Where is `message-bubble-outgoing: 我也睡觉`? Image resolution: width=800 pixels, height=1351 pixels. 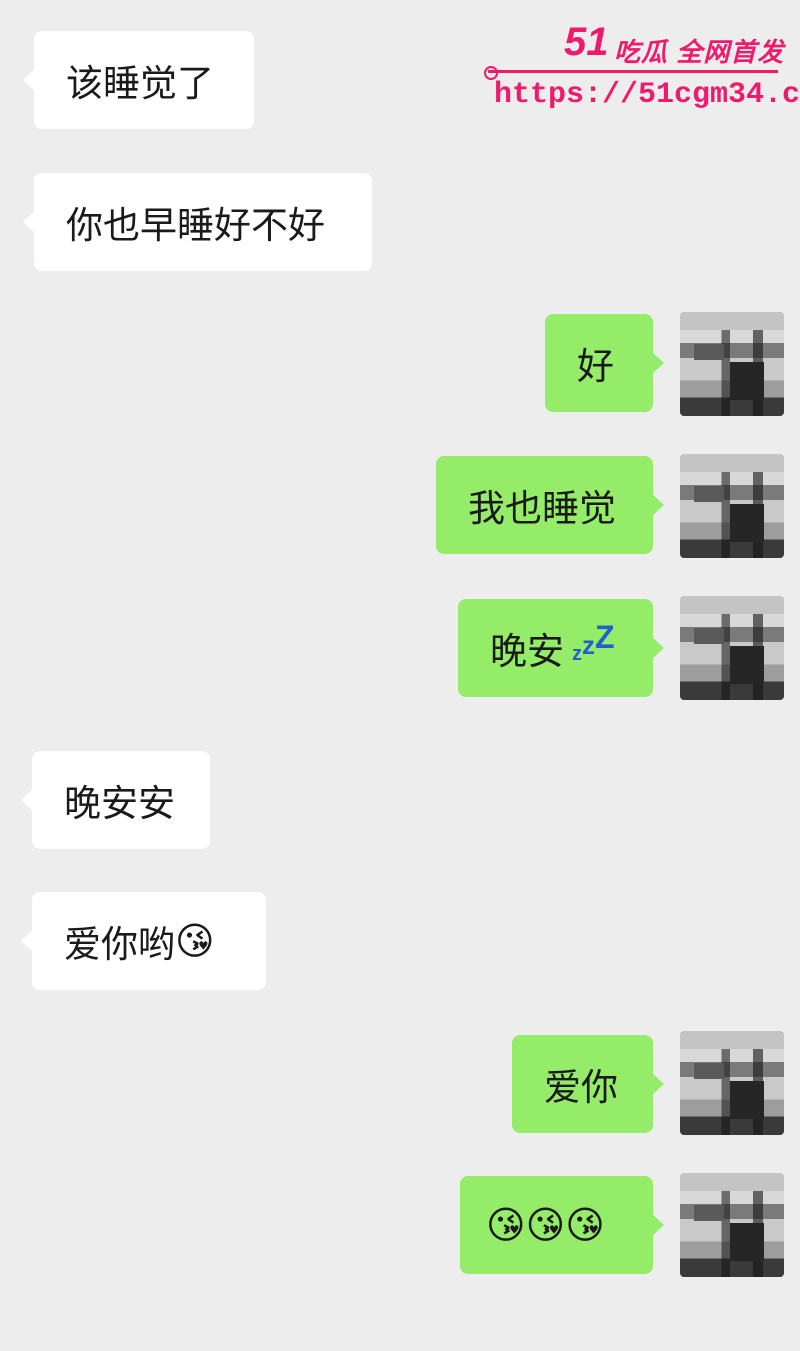
message-bubble-outgoing: 我也睡觉 is located at coordinates (550, 505).